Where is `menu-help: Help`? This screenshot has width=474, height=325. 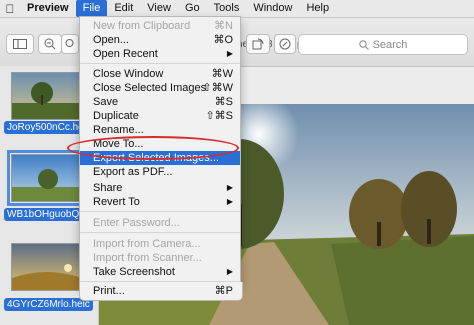 menu-help: Help is located at coordinates (317, 8).